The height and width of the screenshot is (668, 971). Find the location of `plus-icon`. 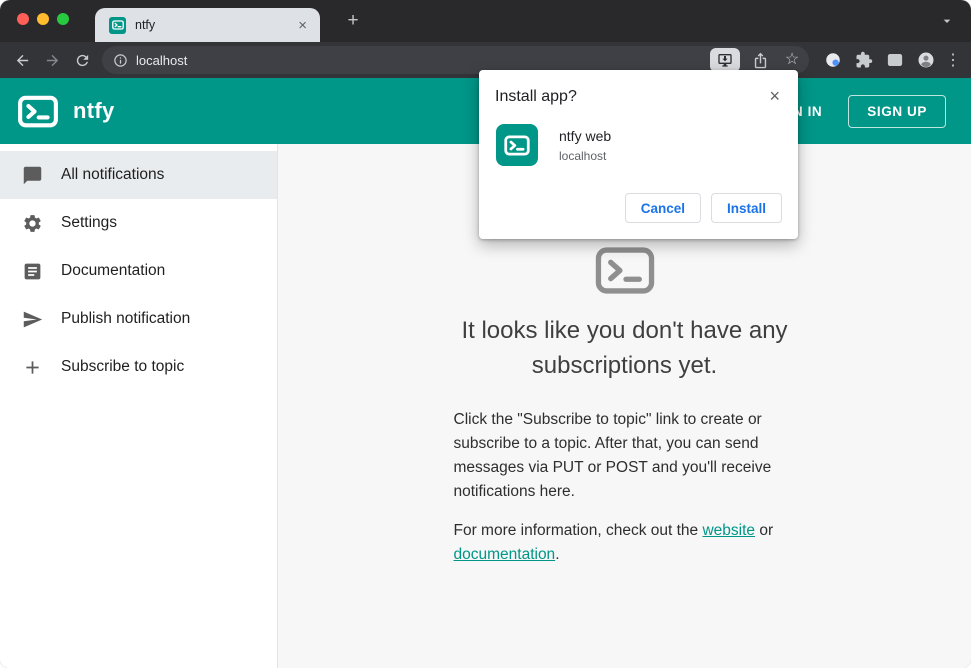

plus-icon is located at coordinates (32, 367).